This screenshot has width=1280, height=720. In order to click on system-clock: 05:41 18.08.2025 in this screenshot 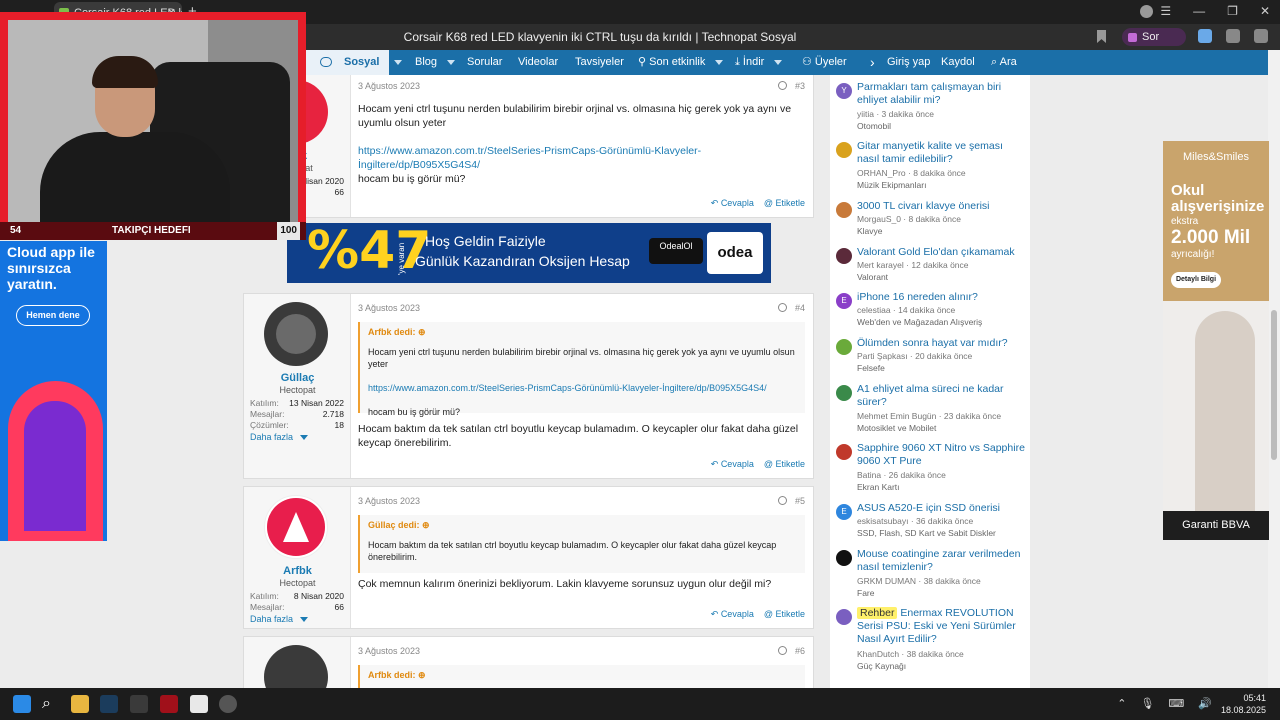, I will do `click(1243, 704)`.